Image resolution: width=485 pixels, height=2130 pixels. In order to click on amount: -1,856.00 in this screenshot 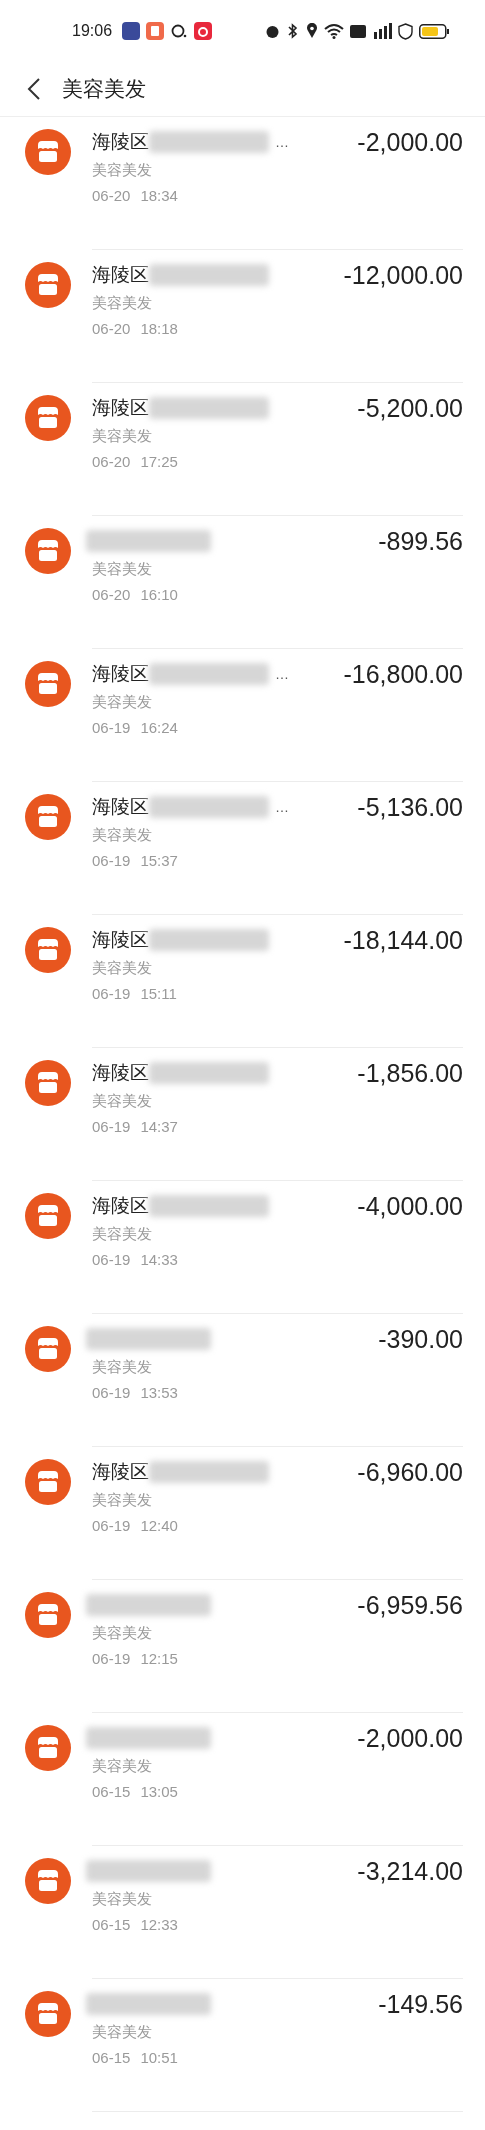, I will do `click(410, 1073)`.